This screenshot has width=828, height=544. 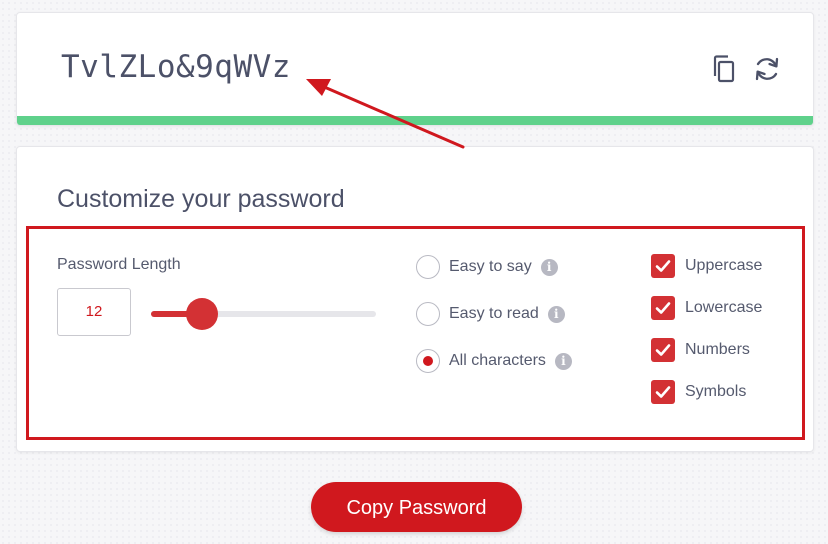 What do you see at coordinates (490, 266) in the screenshot?
I see `radio-label: Easy to say` at bounding box center [490, 266].